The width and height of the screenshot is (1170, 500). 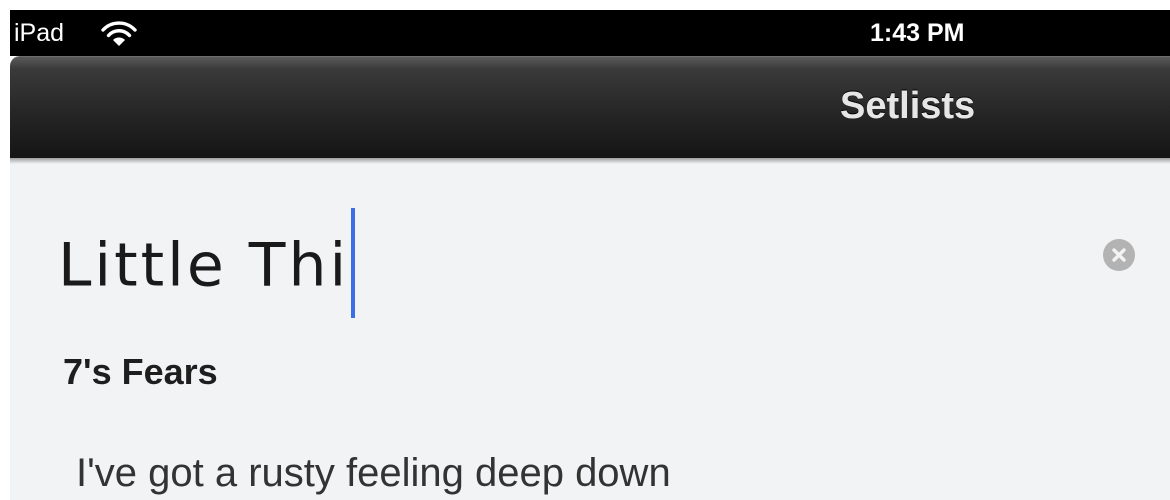 What do you see at coordinates (39, 33) in the screenshot?
I see `carrier-label: iPad` at bounding box center [39, 33].